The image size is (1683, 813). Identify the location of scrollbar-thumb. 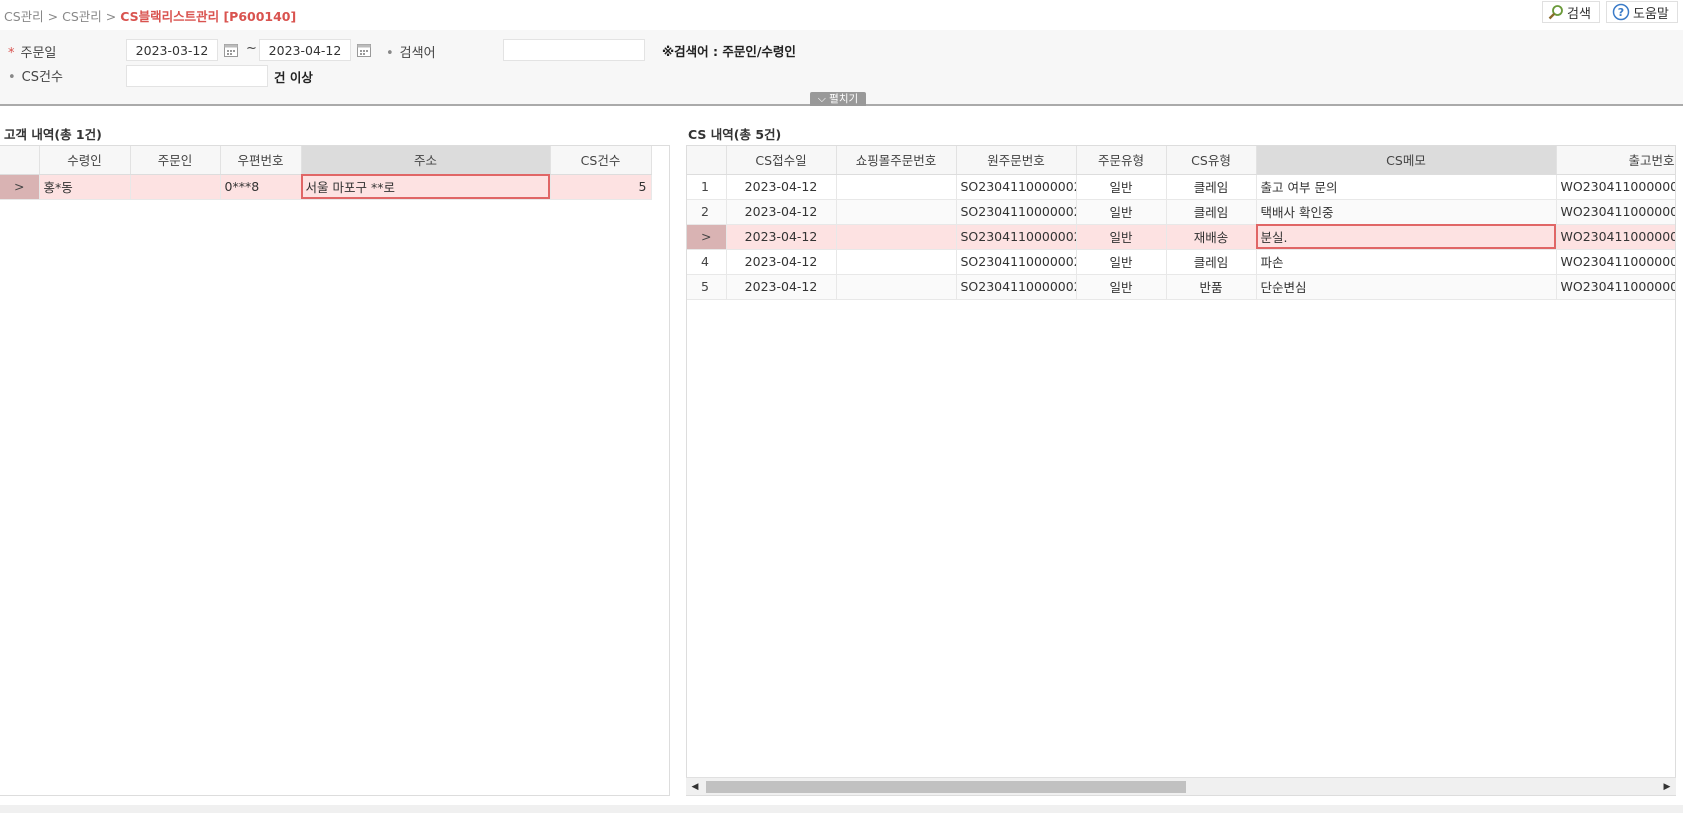
(946, 787).